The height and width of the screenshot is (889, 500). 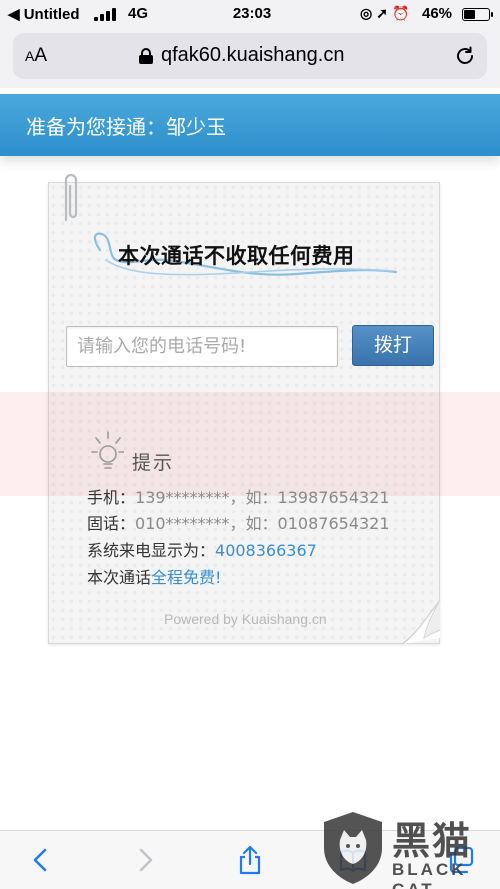 I want to click on phone-number-input, so click(x=202, y=346).